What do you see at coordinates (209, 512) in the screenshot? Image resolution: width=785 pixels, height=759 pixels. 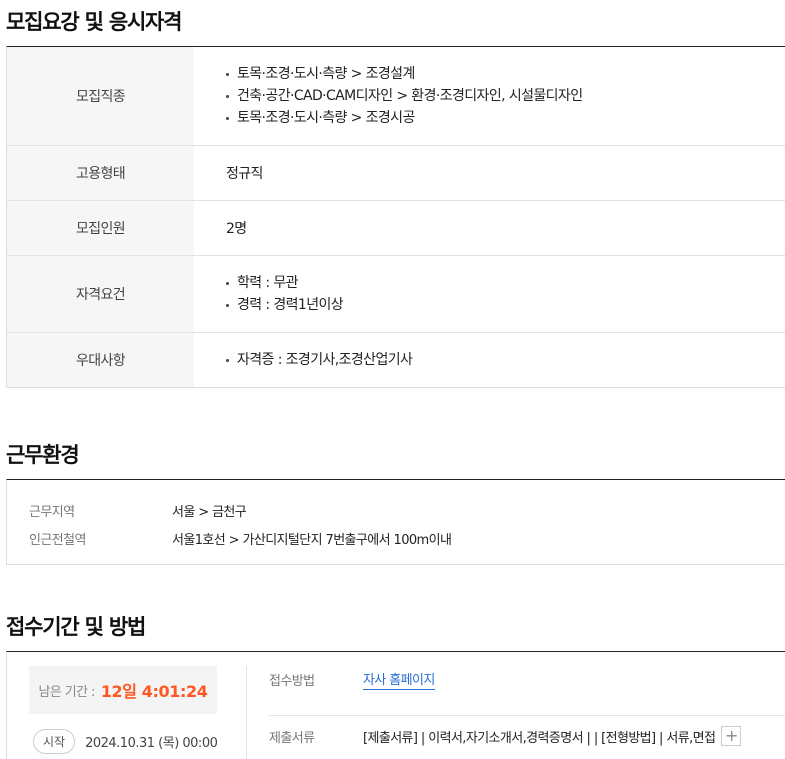 I see `environment-value: 서울 > 금천구` at bounding box center [209, 512].